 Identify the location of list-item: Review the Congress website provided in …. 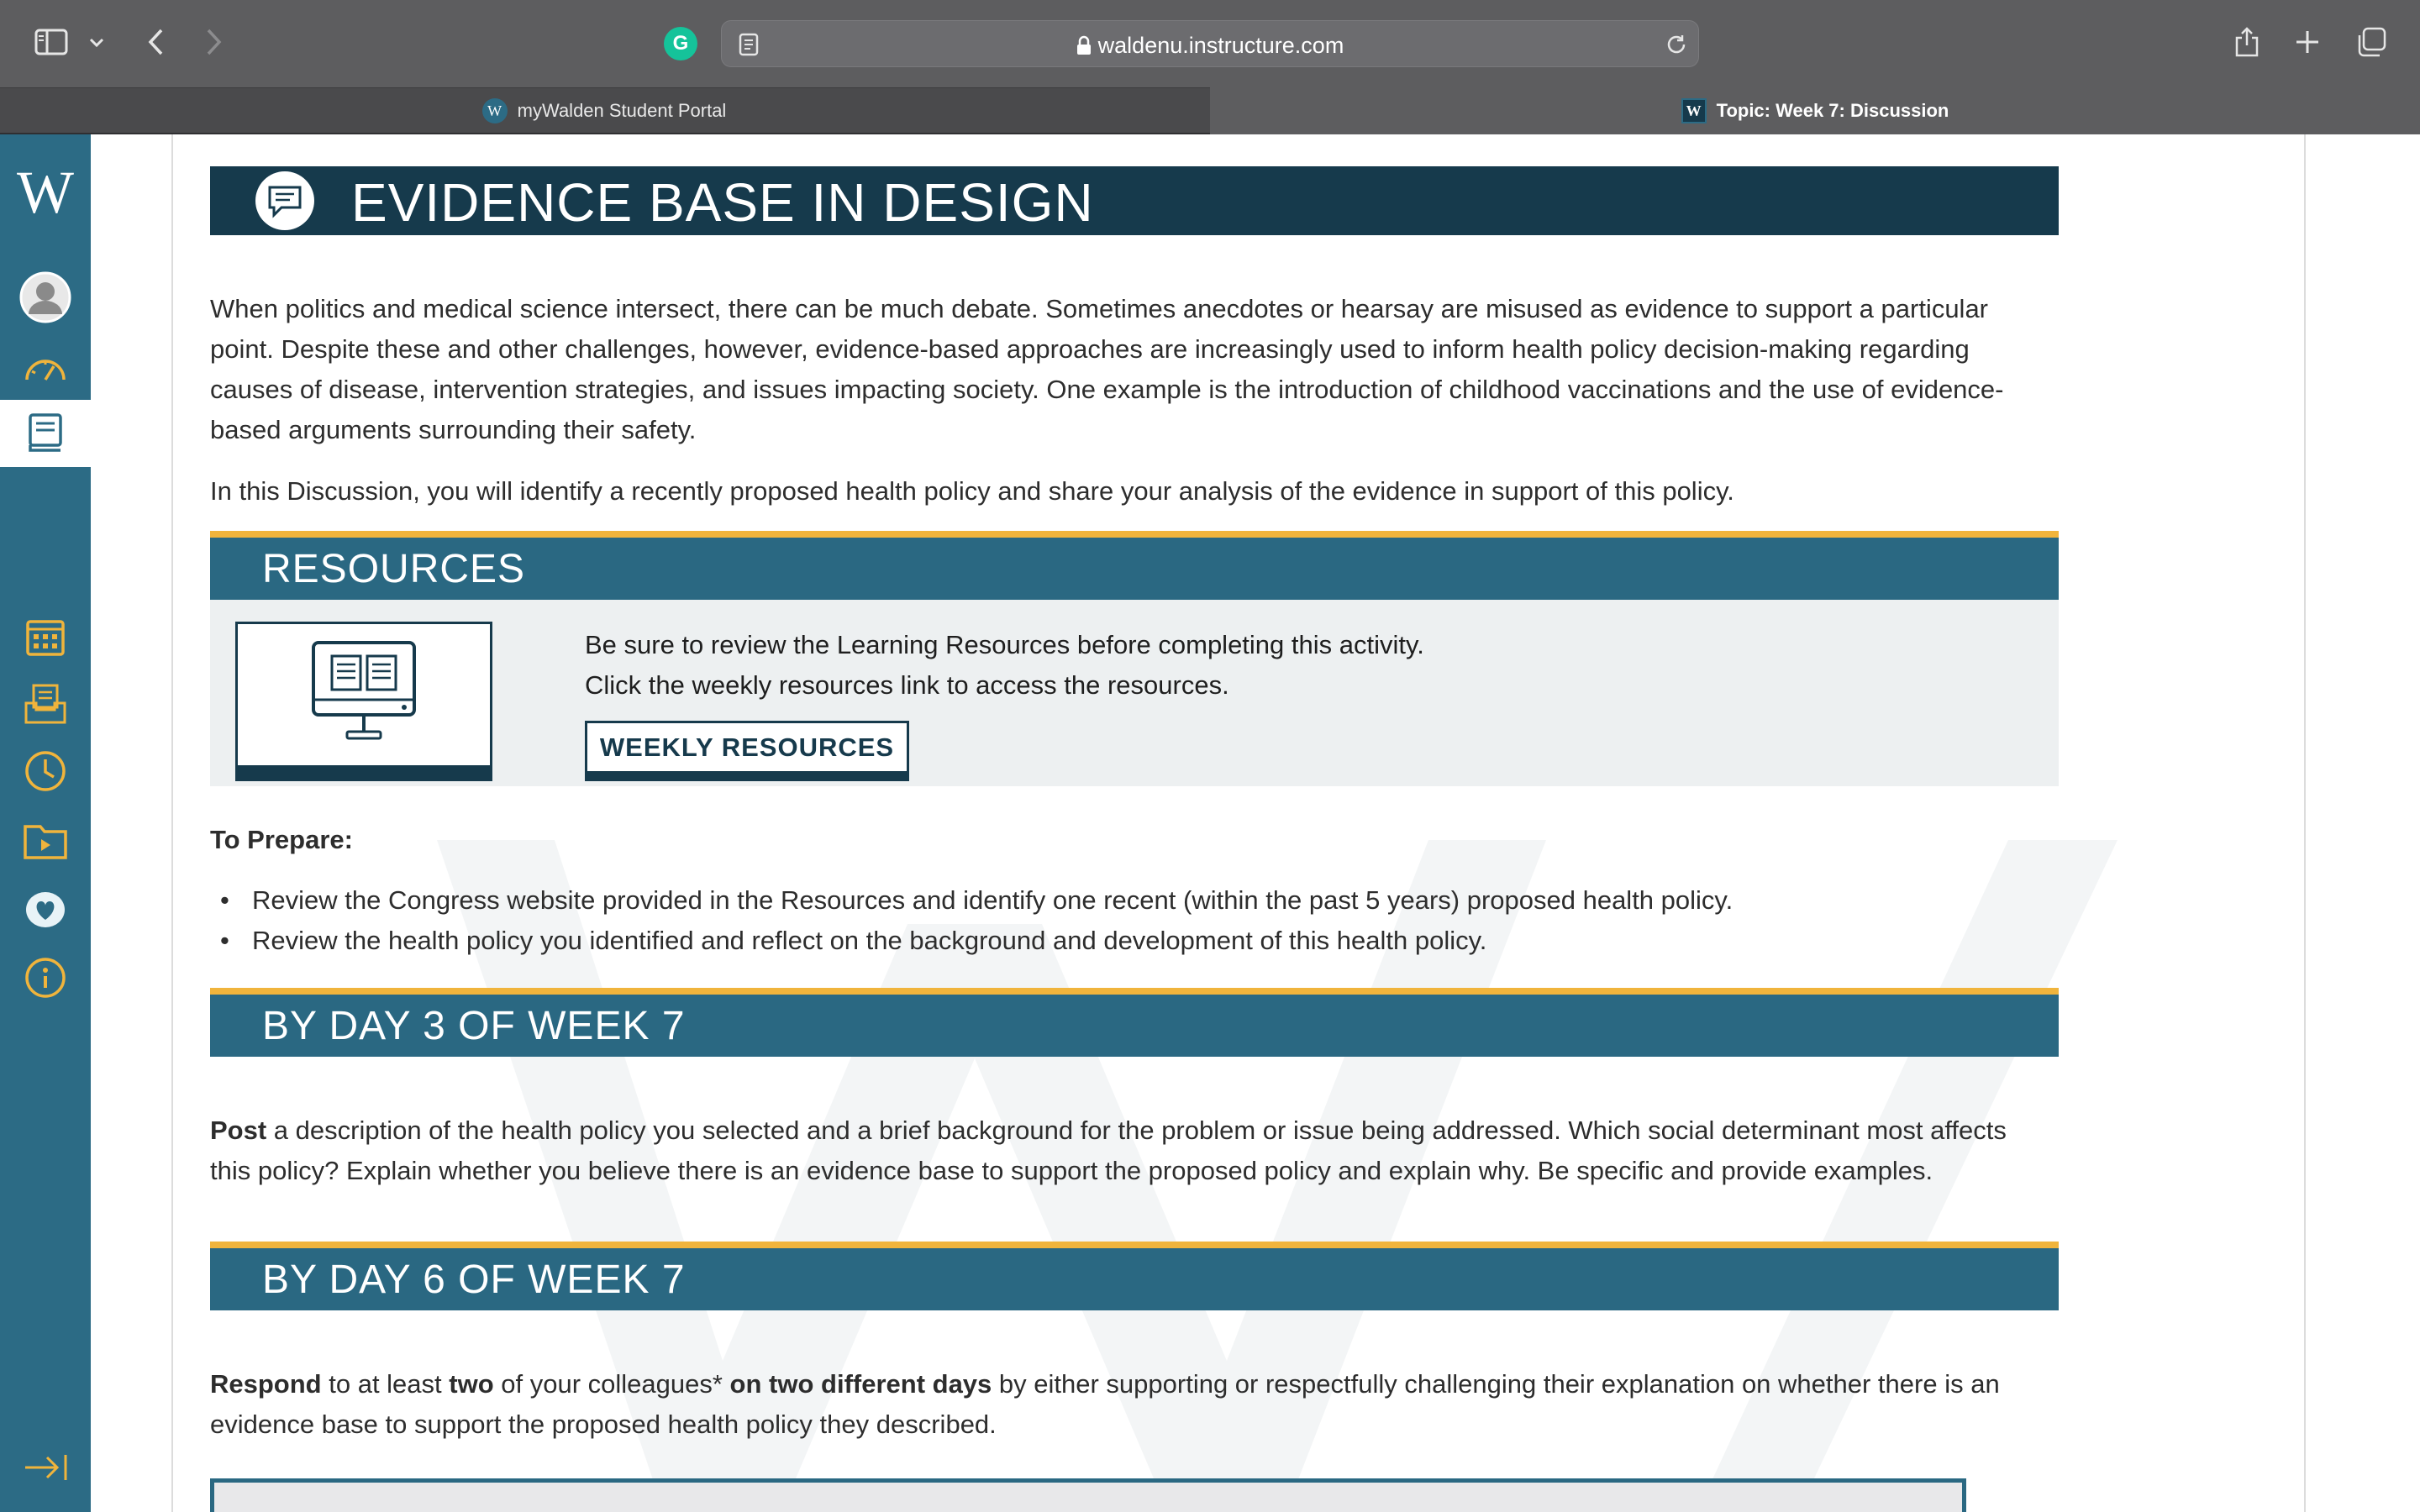
(1134, 900).